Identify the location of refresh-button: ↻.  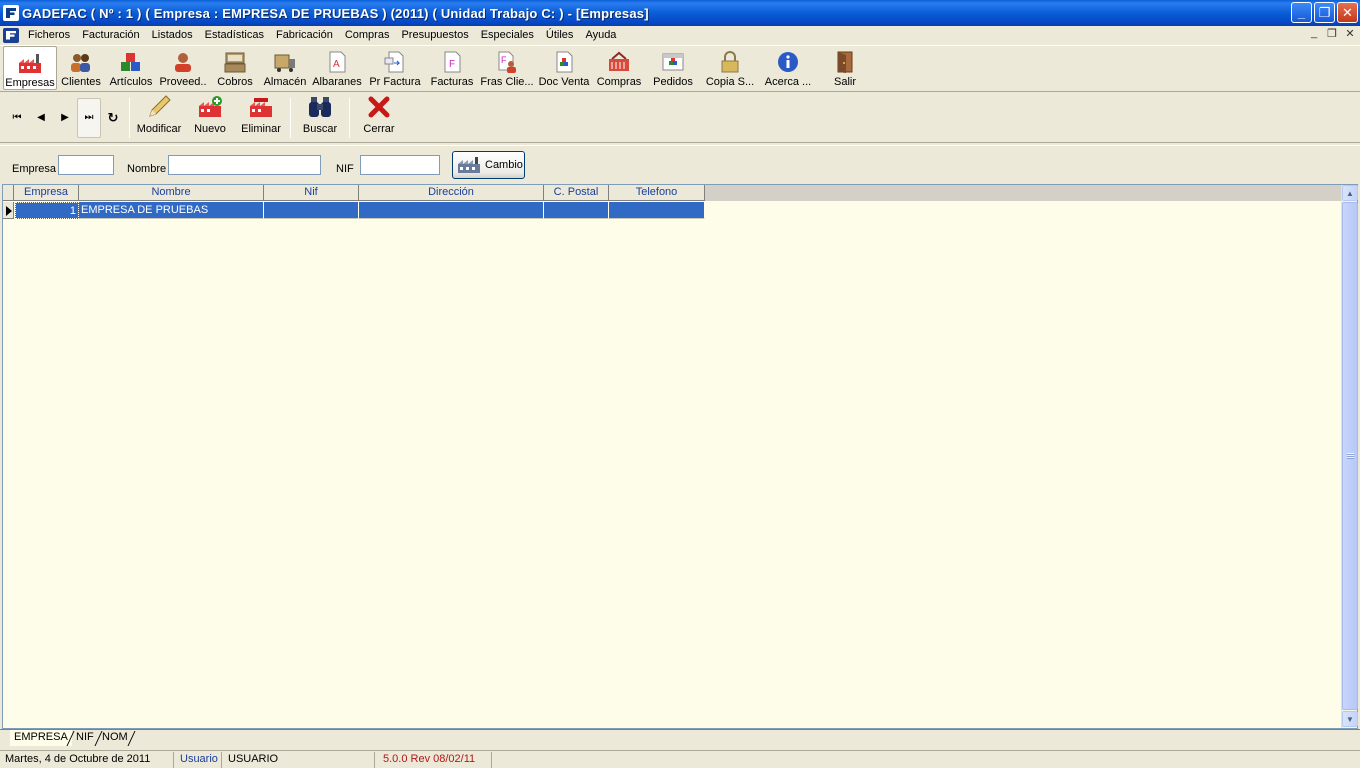
(113, 118).